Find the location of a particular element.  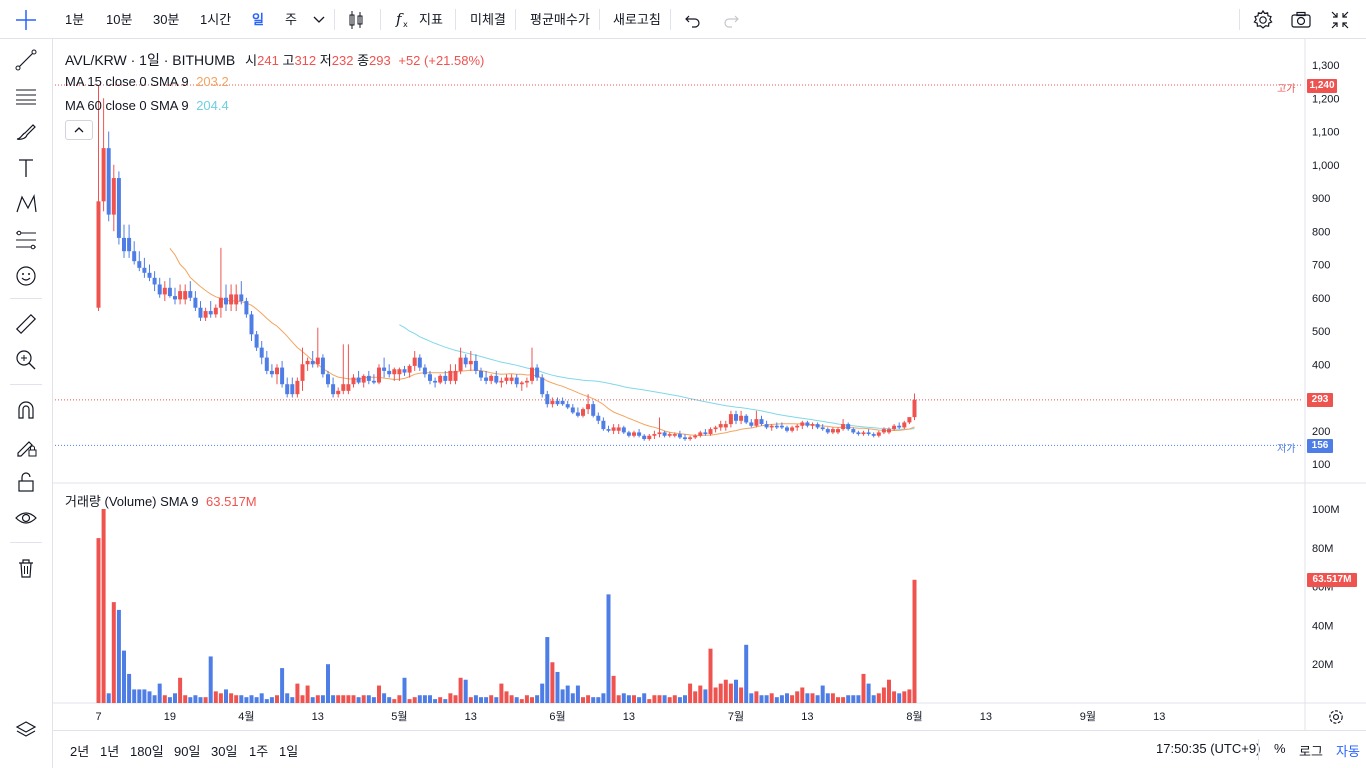

percent-toggle: % is located at coordinates (1280, 748).